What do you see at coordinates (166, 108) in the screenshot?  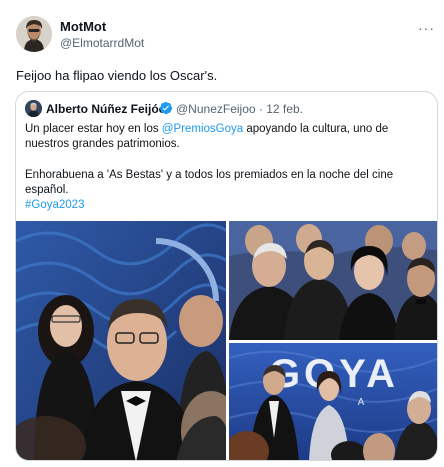 I see `verified-badge-icon` at bounding box center [166, 108].